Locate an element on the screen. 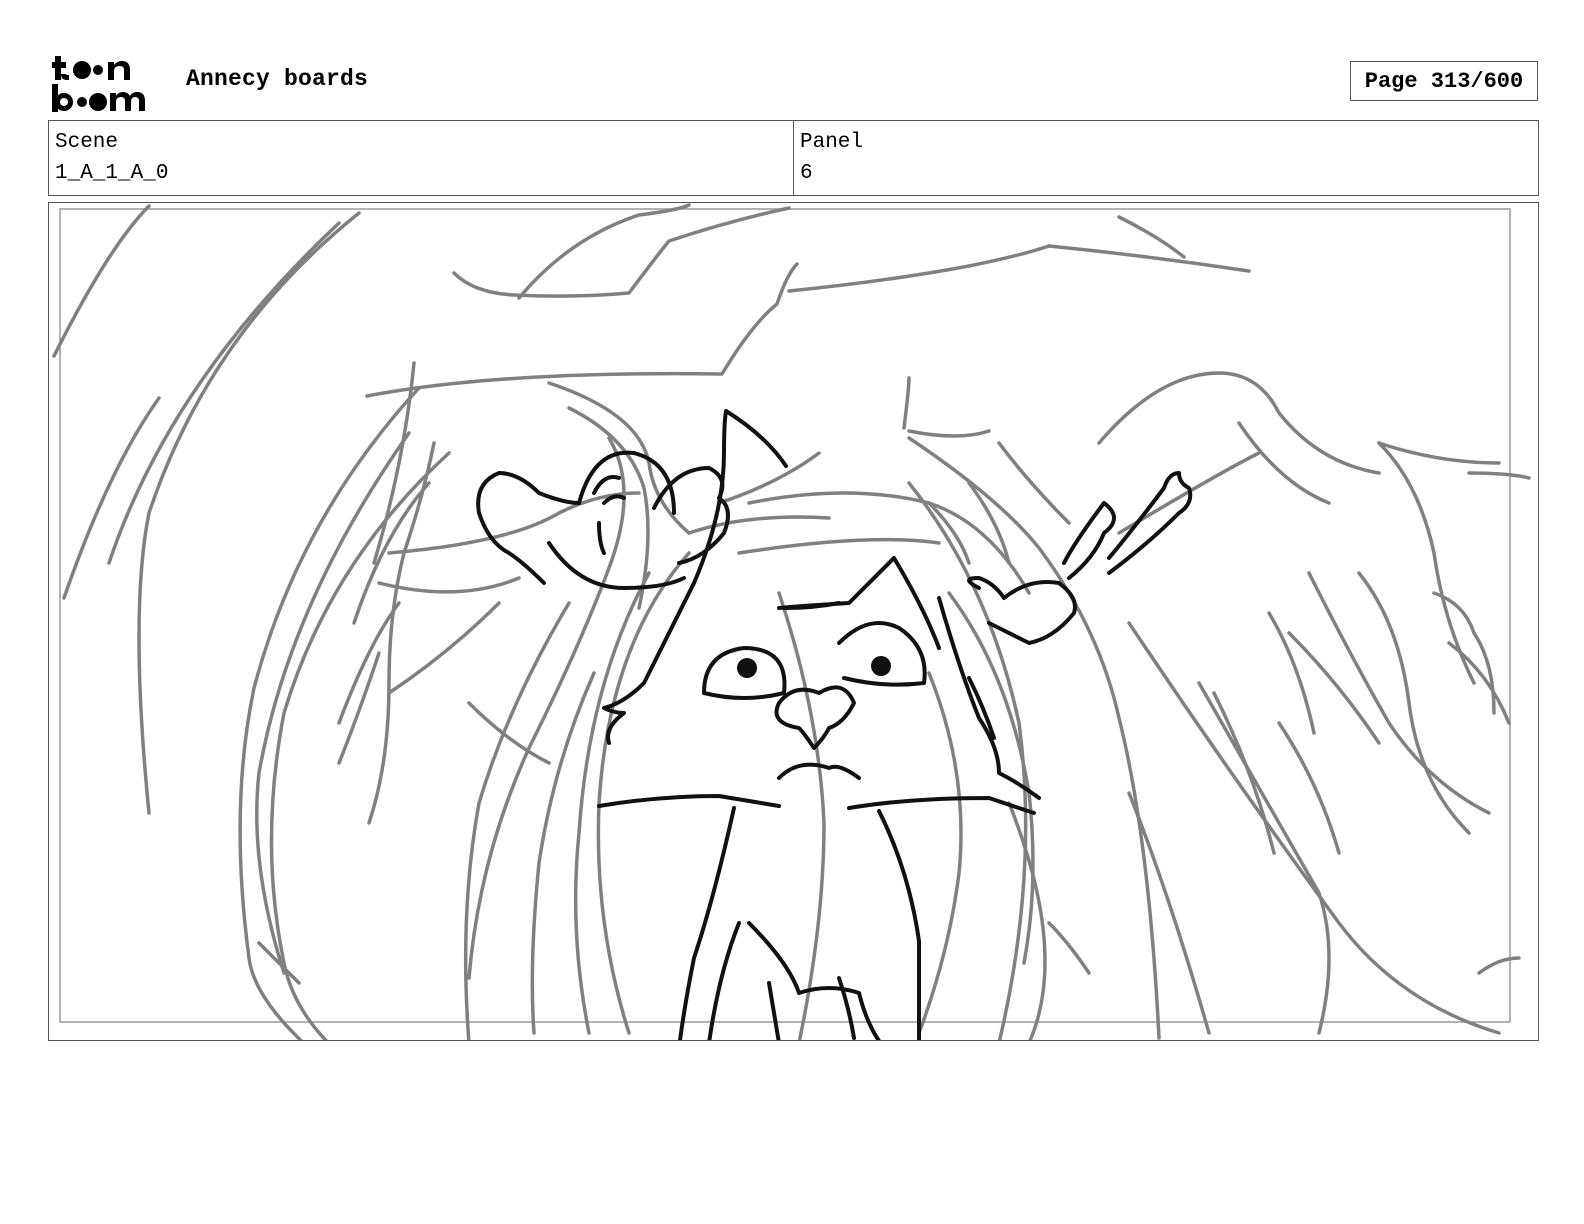 The height and width of the screenshot is (1224, 1584). panel-value: 6 is located at coordinates (806, 173).